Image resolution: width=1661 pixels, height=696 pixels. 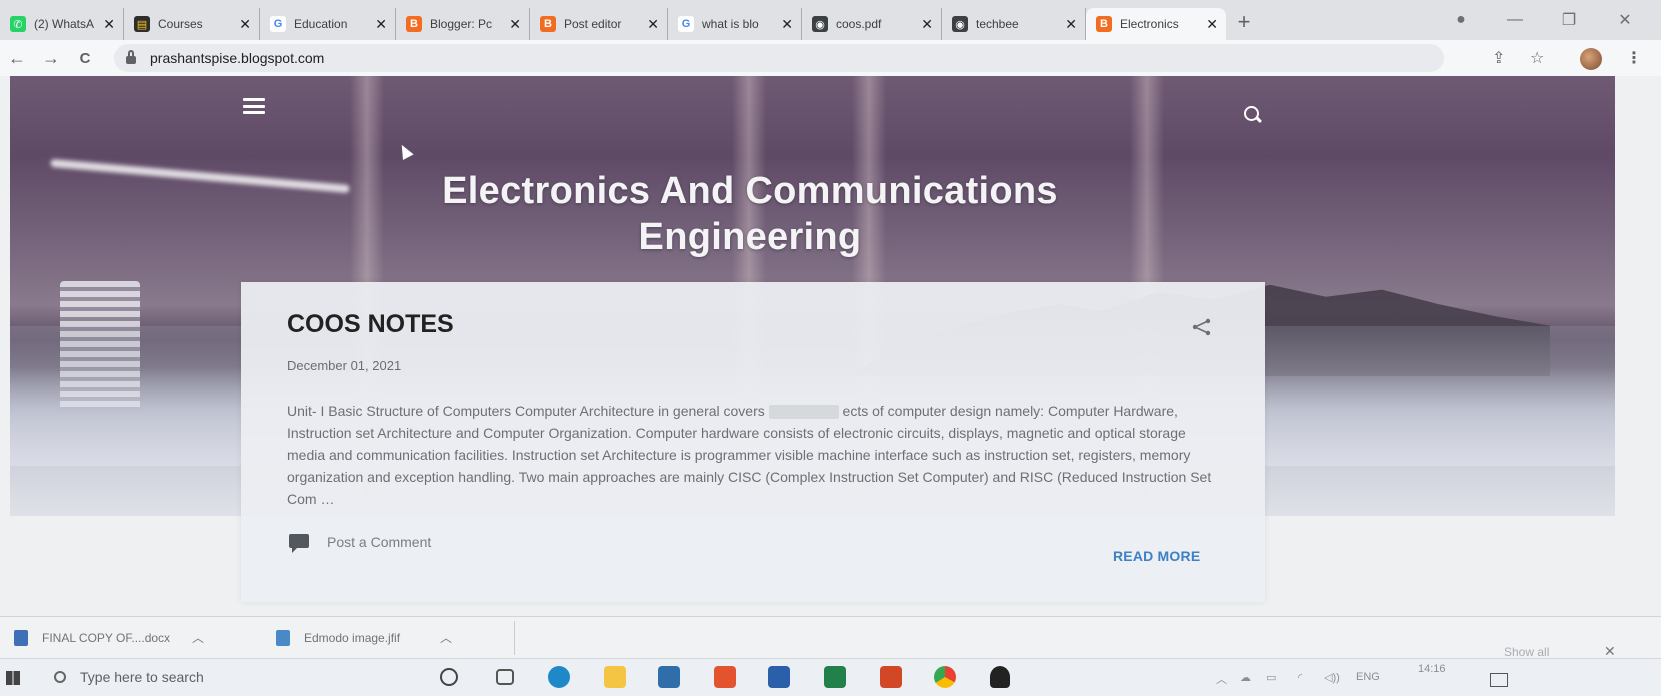 I want to click on bookmark-star-icon: ☆, so click(x=1537, y=58).